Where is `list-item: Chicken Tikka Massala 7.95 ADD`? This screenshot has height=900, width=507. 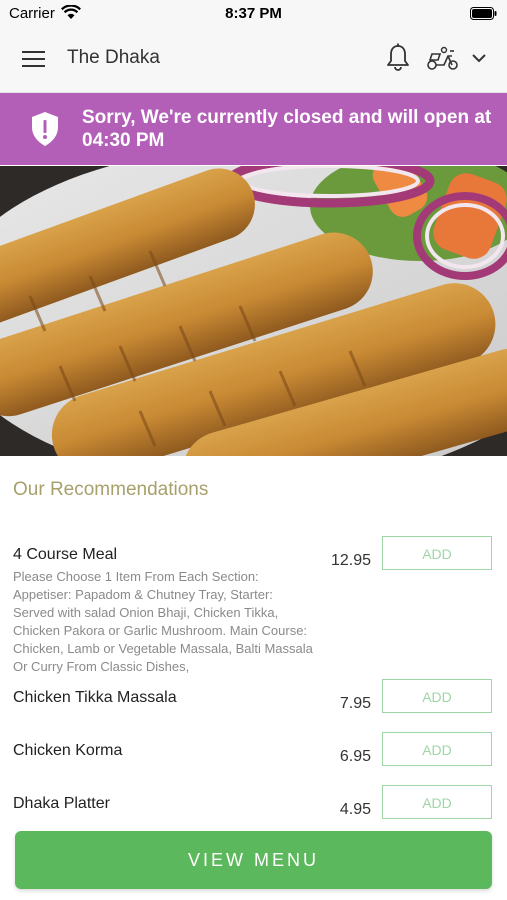 list-item: Chicken Tikka Massala 7.95 ADD is located at coordinates (253, 699).